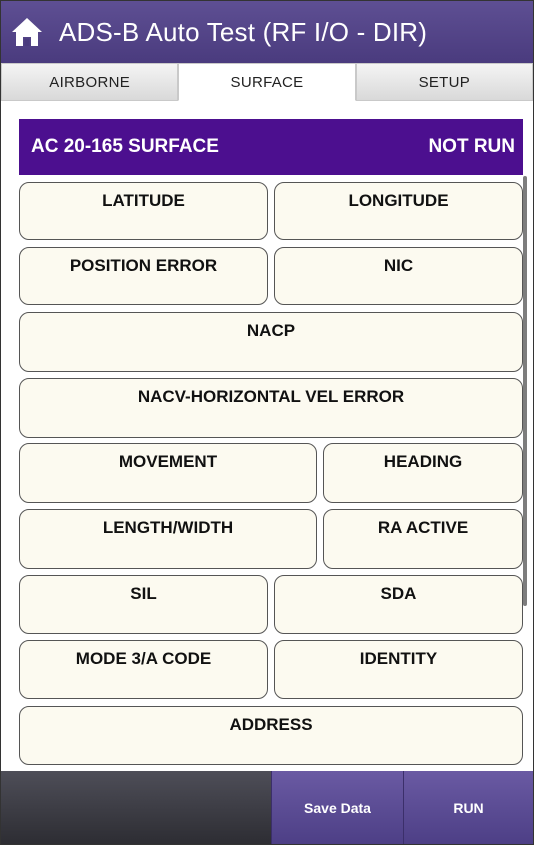 The image size is (534, 845). I want to click on home-icon, so click(27, 32).